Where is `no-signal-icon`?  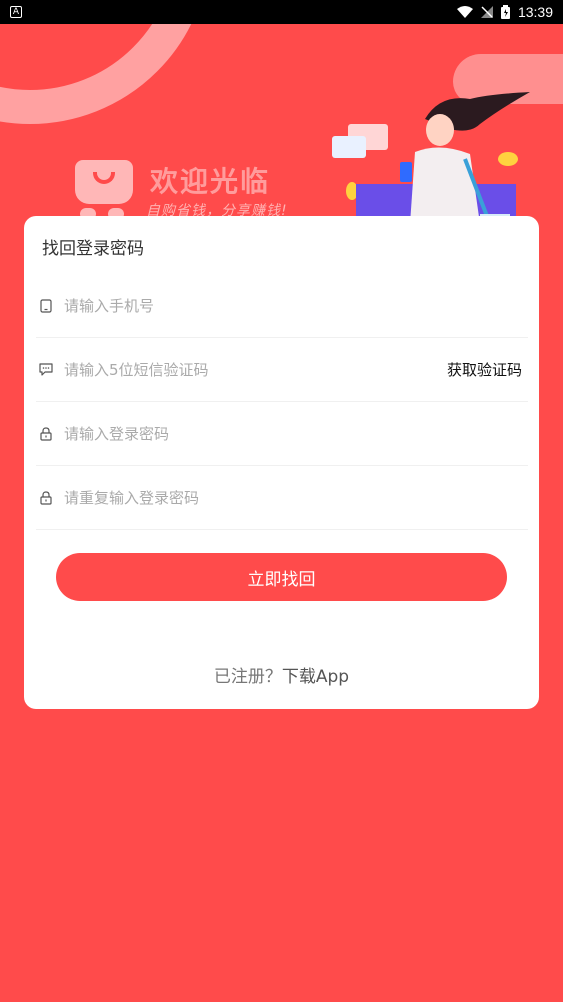 no-signal-icon is located at coordinates (486, 12).